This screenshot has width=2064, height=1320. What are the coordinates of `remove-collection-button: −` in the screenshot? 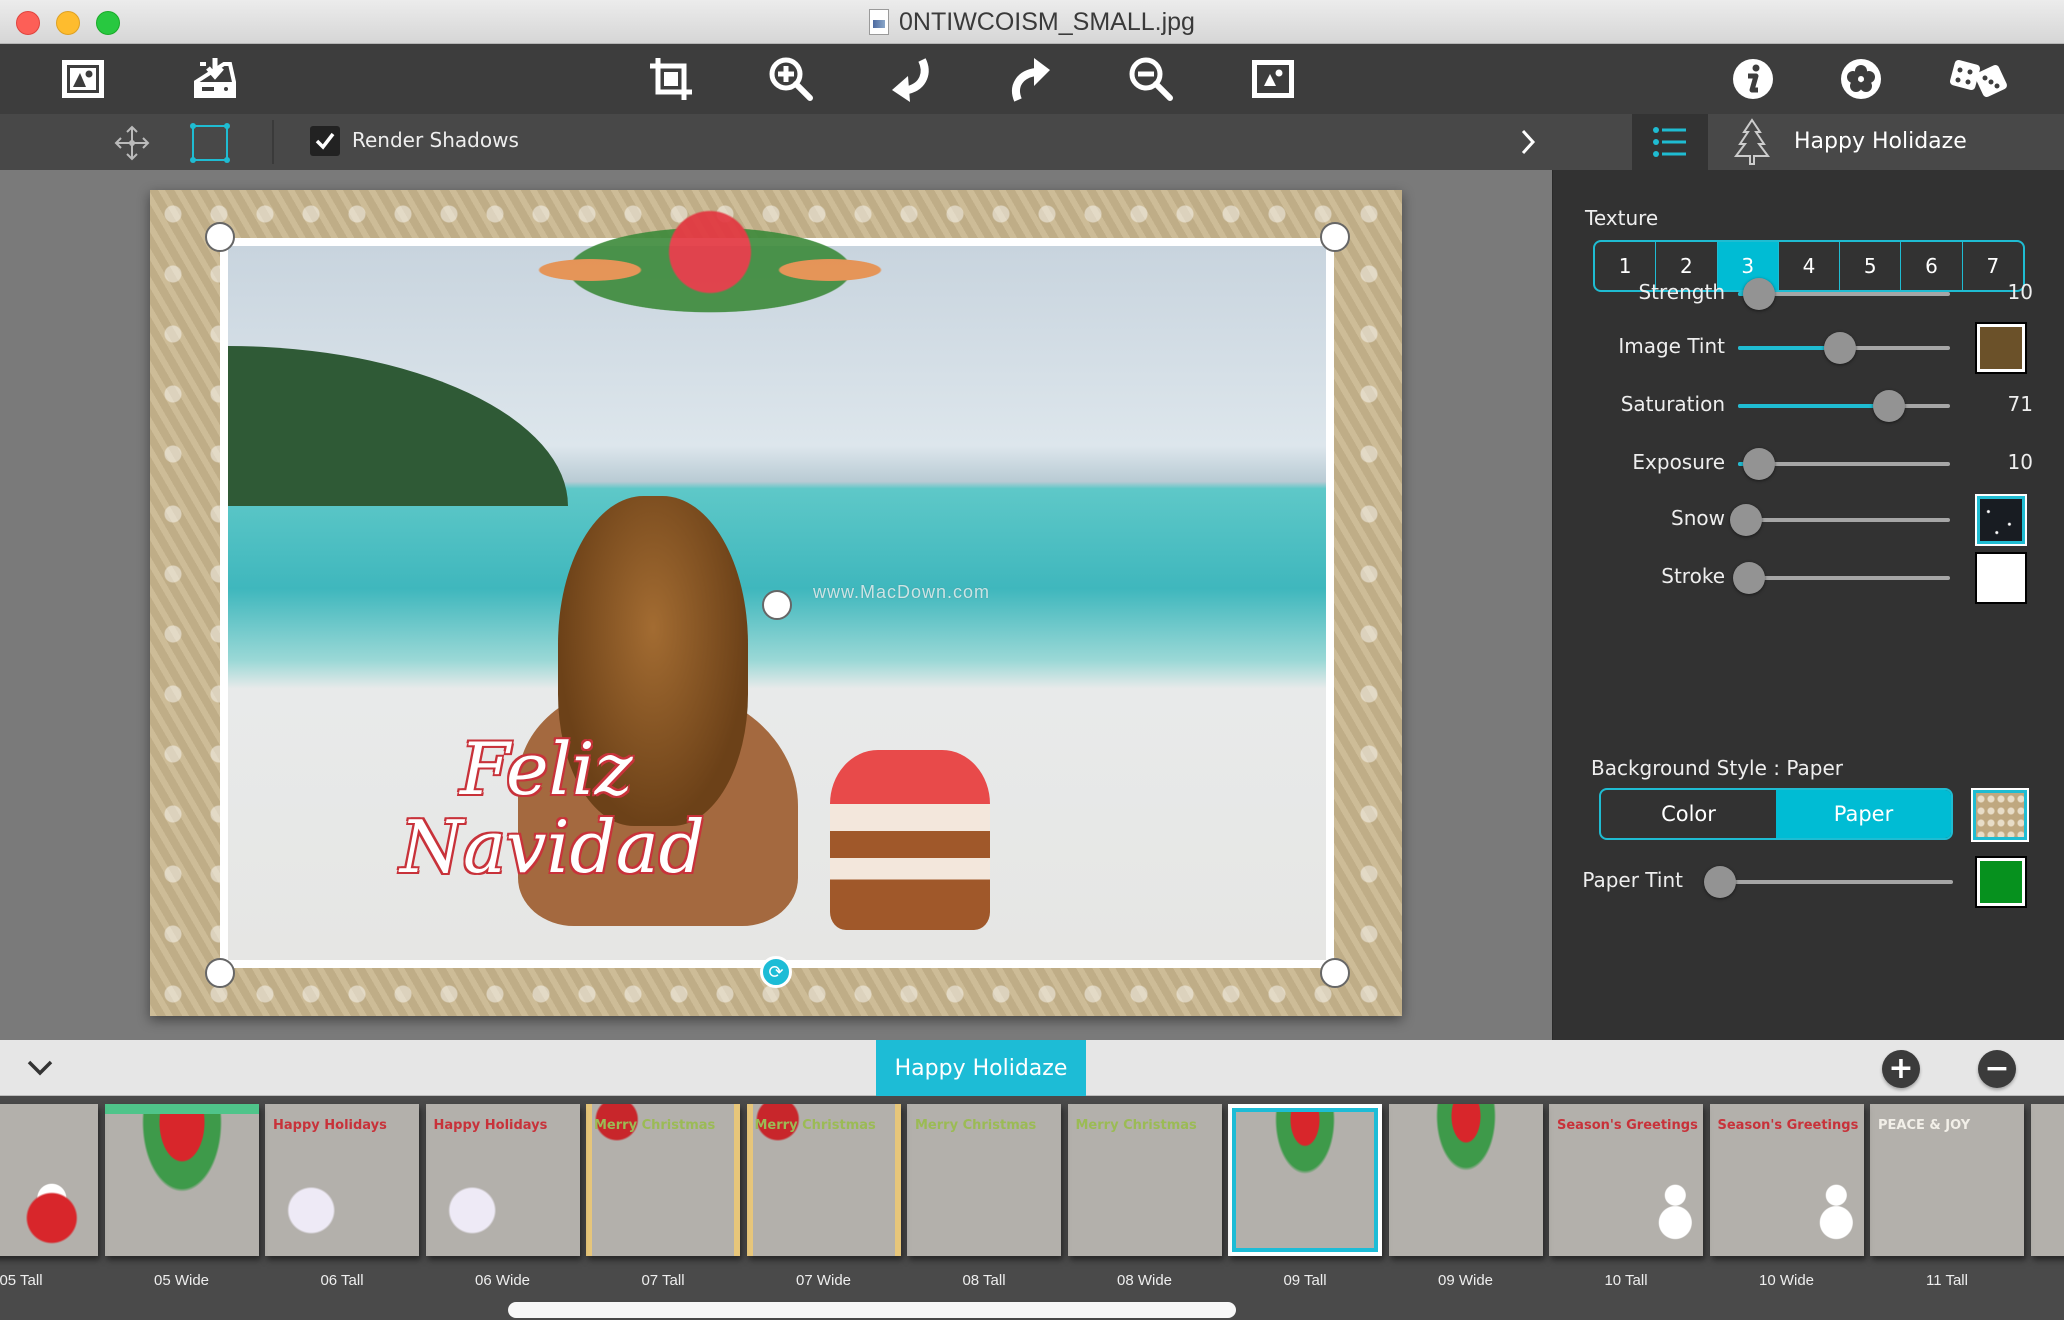 It's located at (1997, 1069).